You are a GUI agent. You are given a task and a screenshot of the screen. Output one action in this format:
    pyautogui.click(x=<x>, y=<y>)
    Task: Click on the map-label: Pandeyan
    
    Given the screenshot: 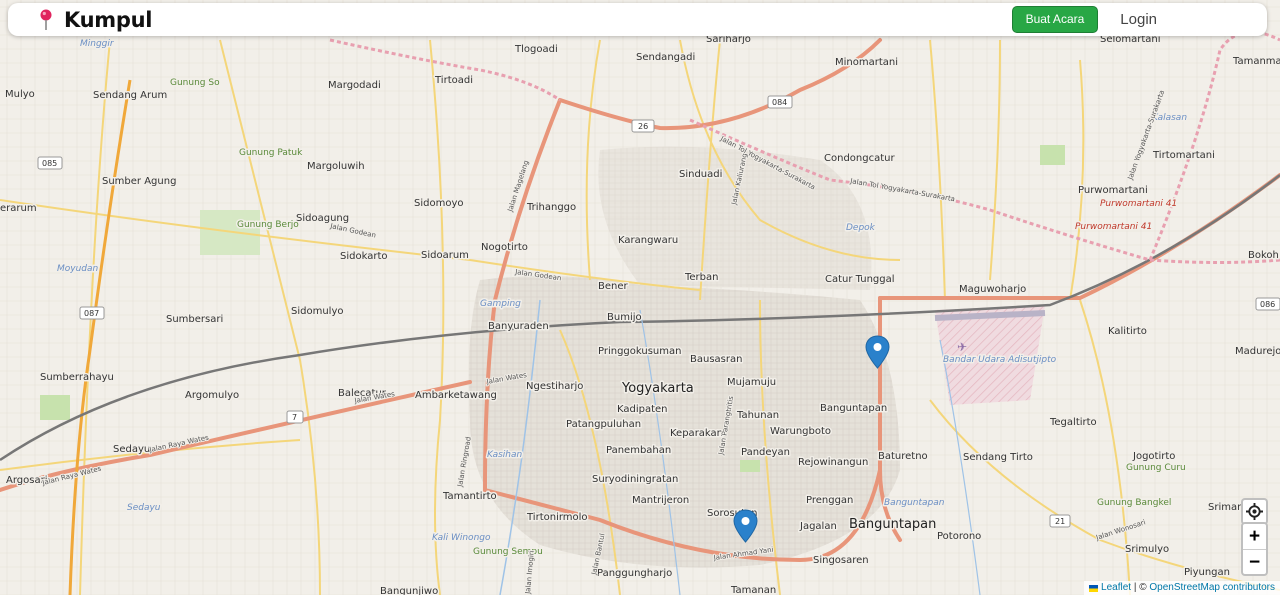 What is the action you would take?
    pyautogui.click(x=765, y=452)
    